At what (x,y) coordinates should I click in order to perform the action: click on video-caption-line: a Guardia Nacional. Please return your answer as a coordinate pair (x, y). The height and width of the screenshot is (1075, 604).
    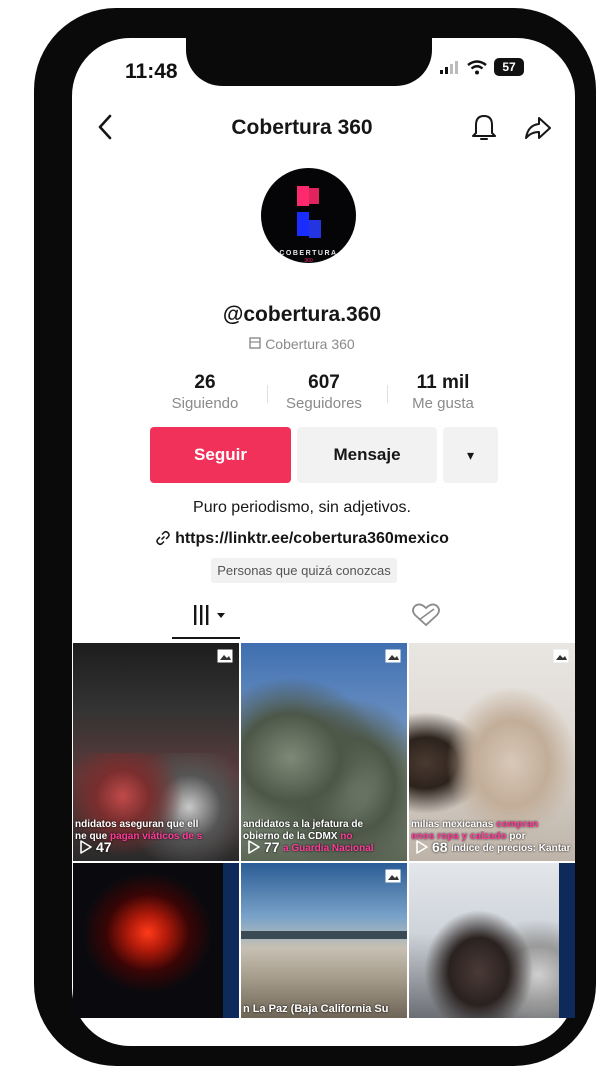
    Looking at the image, I should click on (328, 848).